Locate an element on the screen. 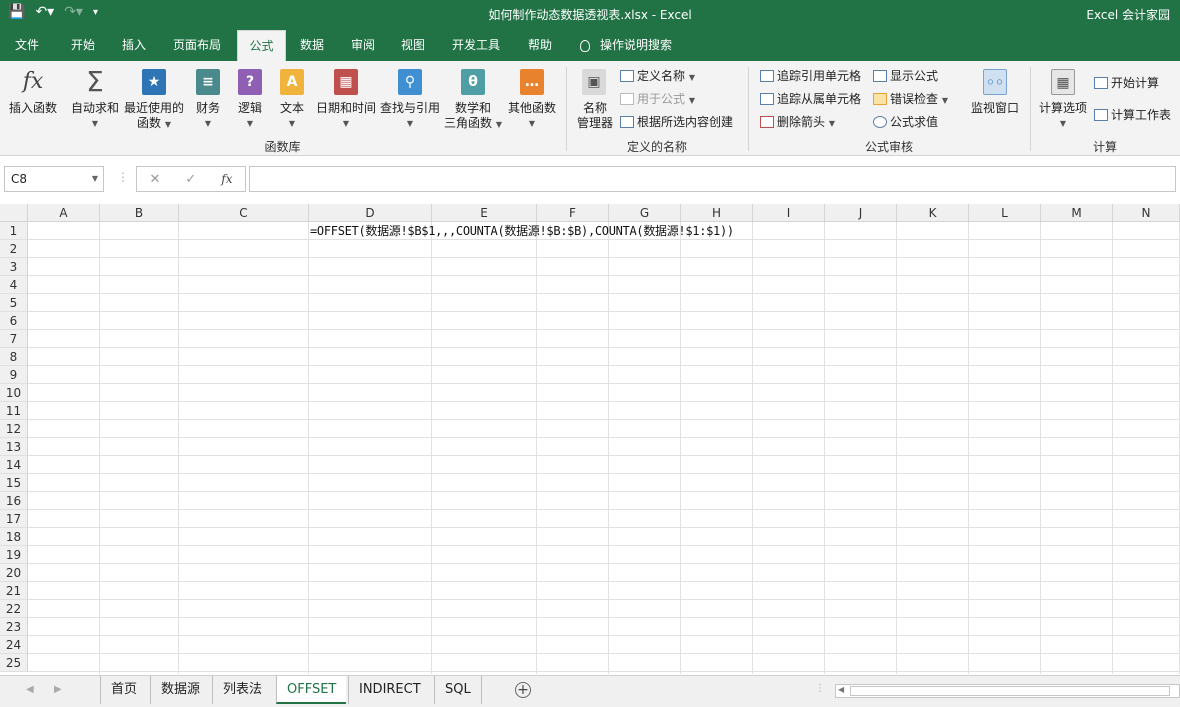 The width and height of the screenshot is (1180, 707). tab-review: 审阅 is located at coordinates (363, 45).